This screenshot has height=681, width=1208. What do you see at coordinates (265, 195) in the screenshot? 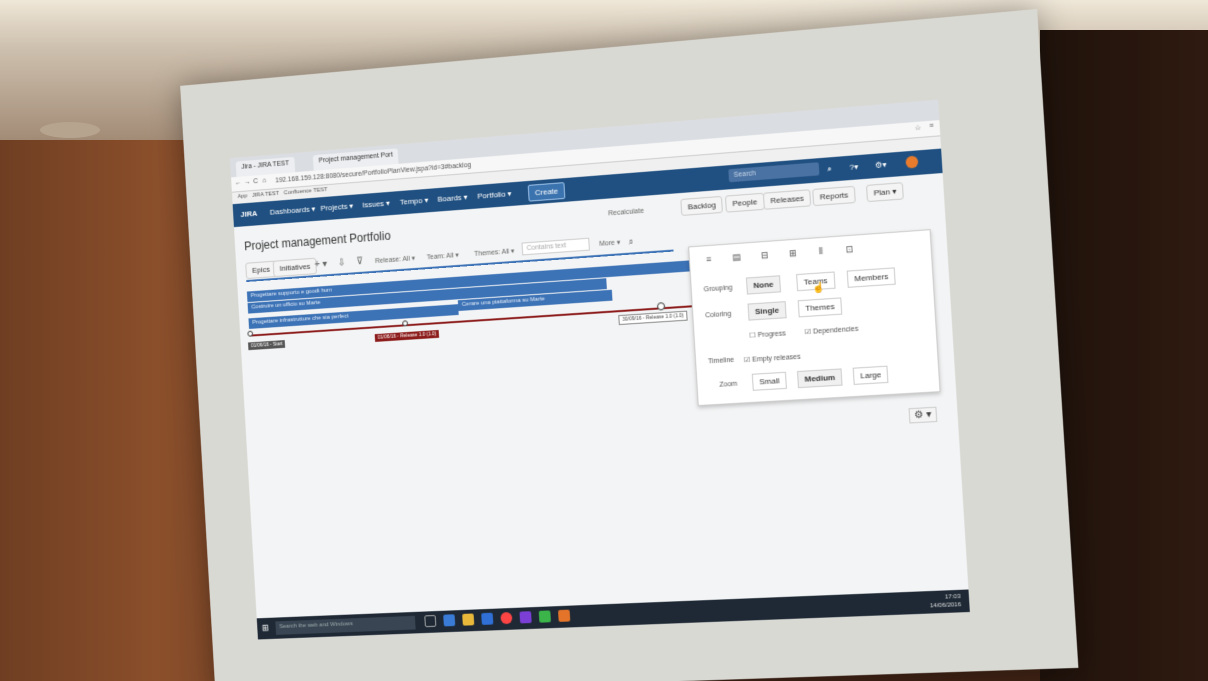
I see `bookmark-item: JIRA TEST` at bounding box center [265, 195].